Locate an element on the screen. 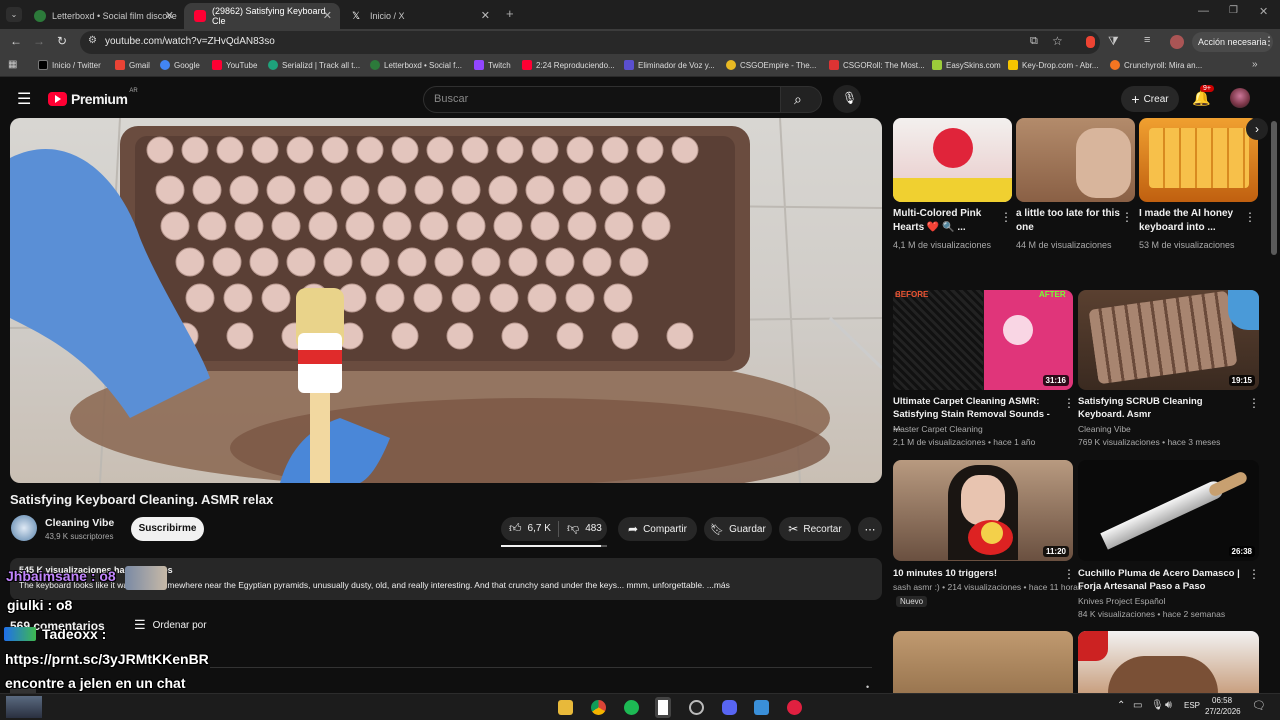 This screenshot has height=720, width=1280. video-thumbnail: 11:20 is located at coordinates (983, 510).